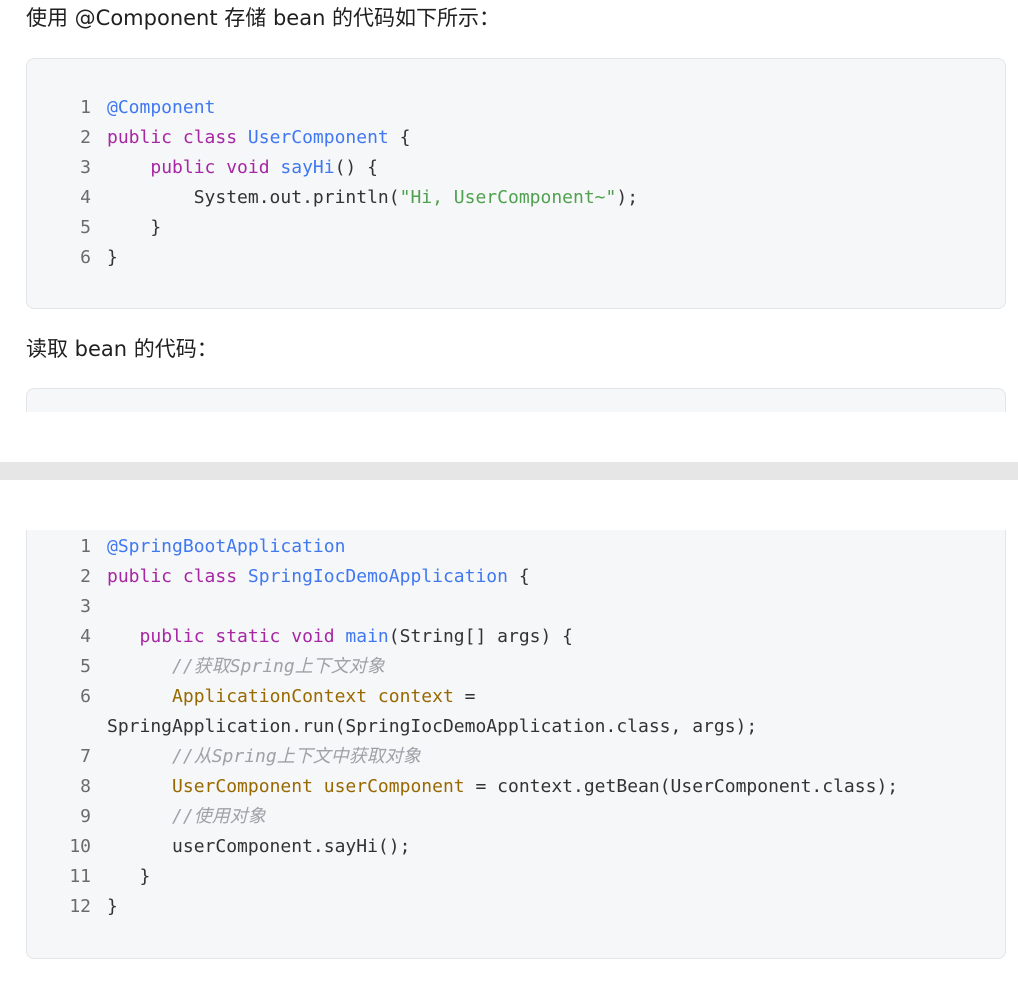  I want to click on code-text: @SpringBootApplication, so click(226, 547).